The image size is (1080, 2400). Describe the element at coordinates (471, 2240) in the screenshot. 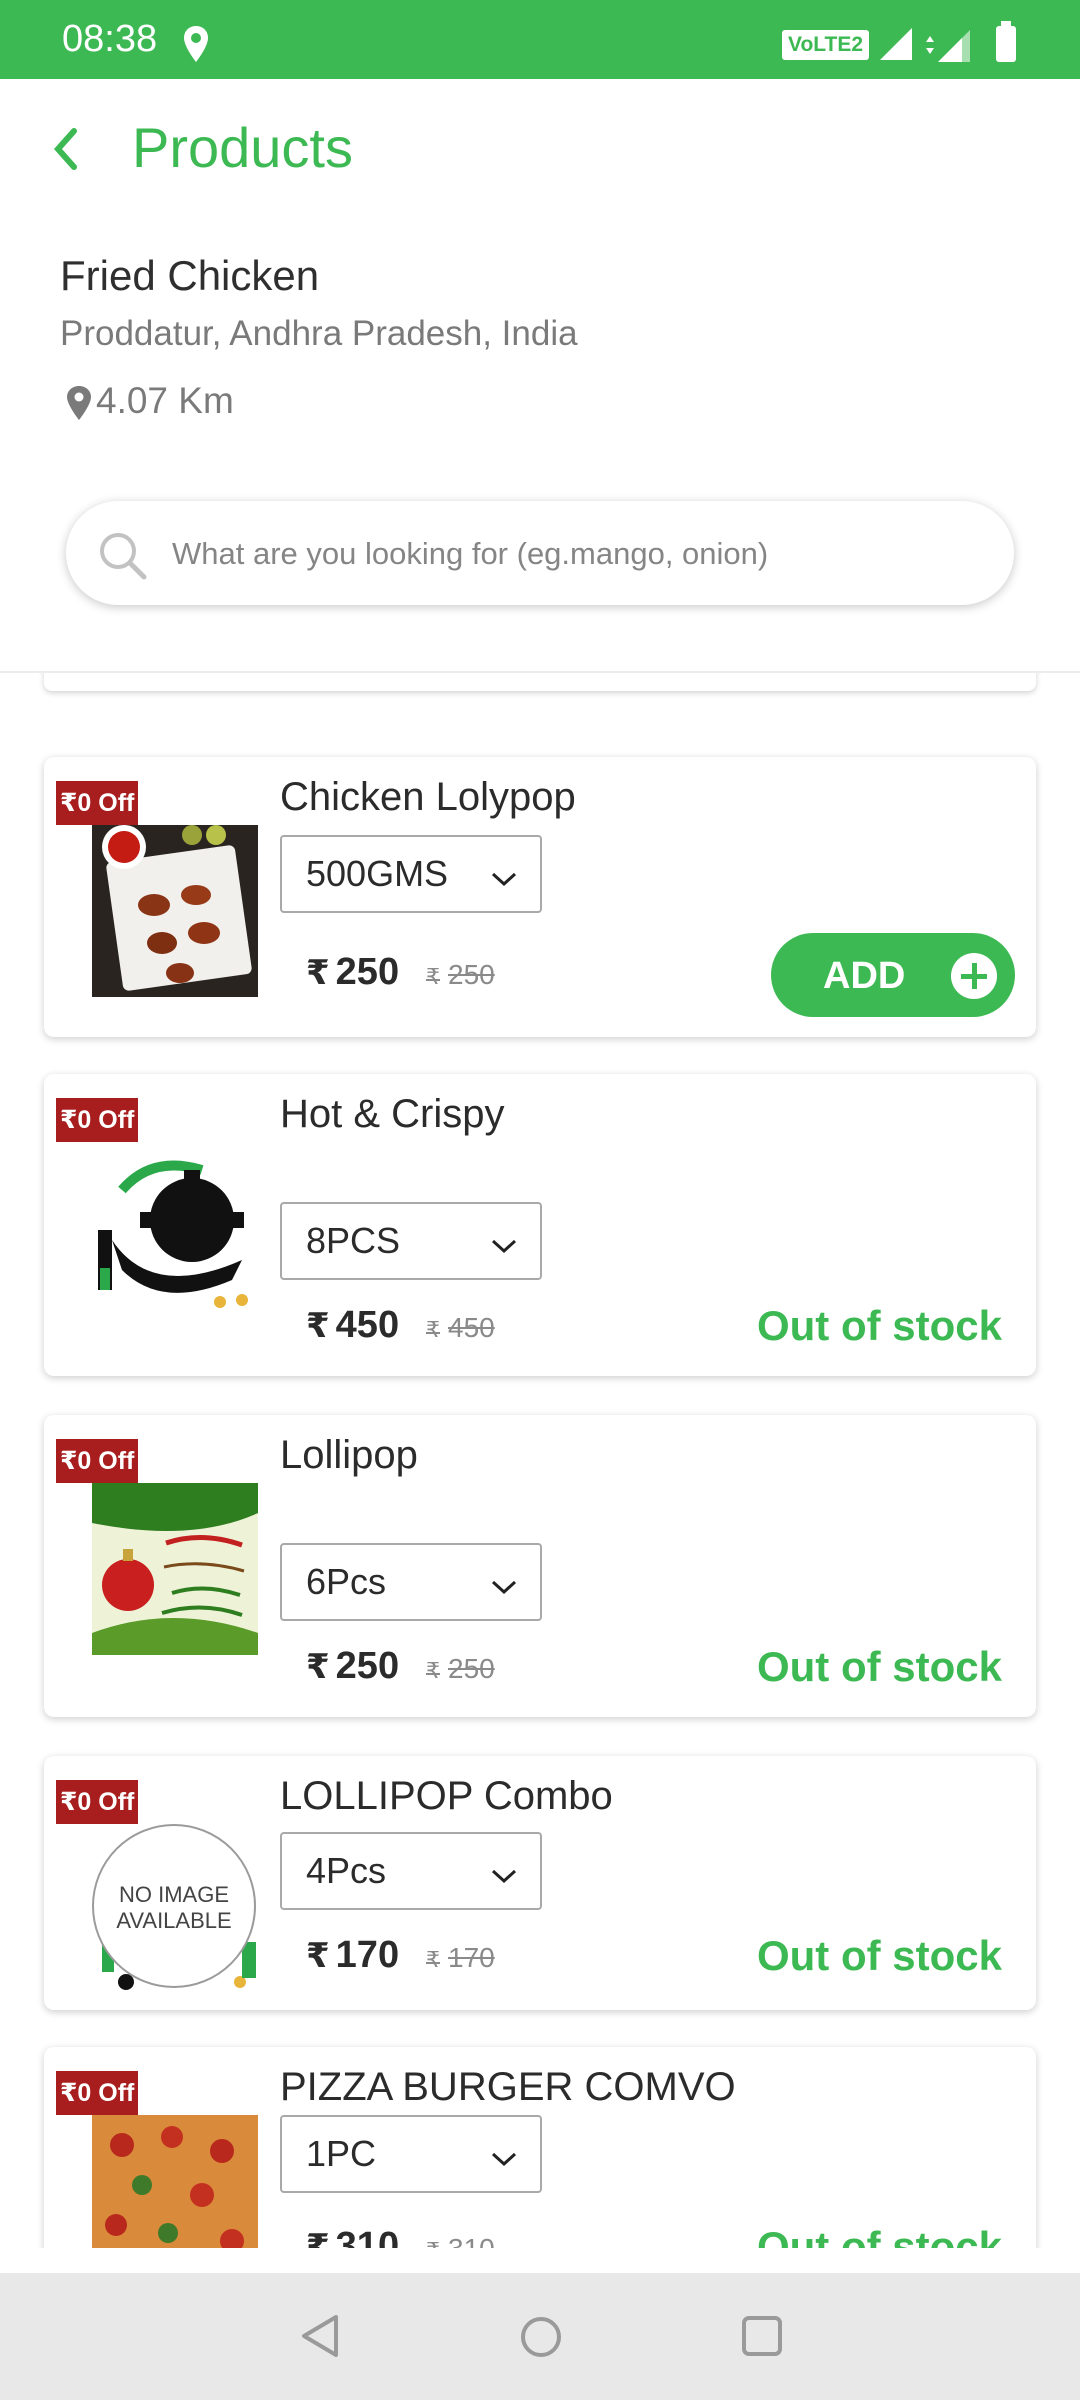

I see `original-price-value: 310` at that location.